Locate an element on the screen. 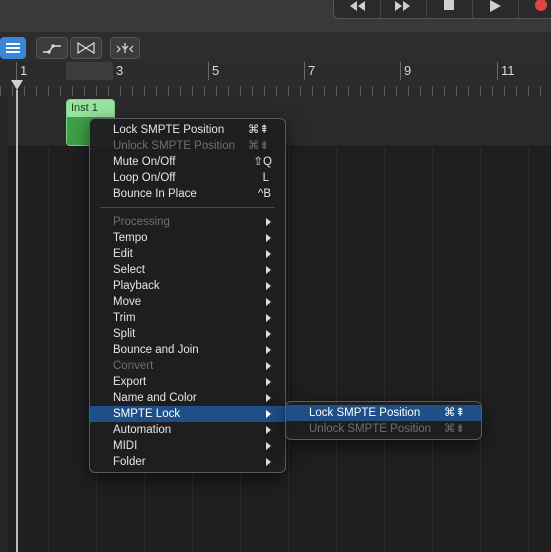 This screenshot has height=552, width=551. bar-numbers: 1 3 5 7 9 11 is located at coordinates (275, 72).